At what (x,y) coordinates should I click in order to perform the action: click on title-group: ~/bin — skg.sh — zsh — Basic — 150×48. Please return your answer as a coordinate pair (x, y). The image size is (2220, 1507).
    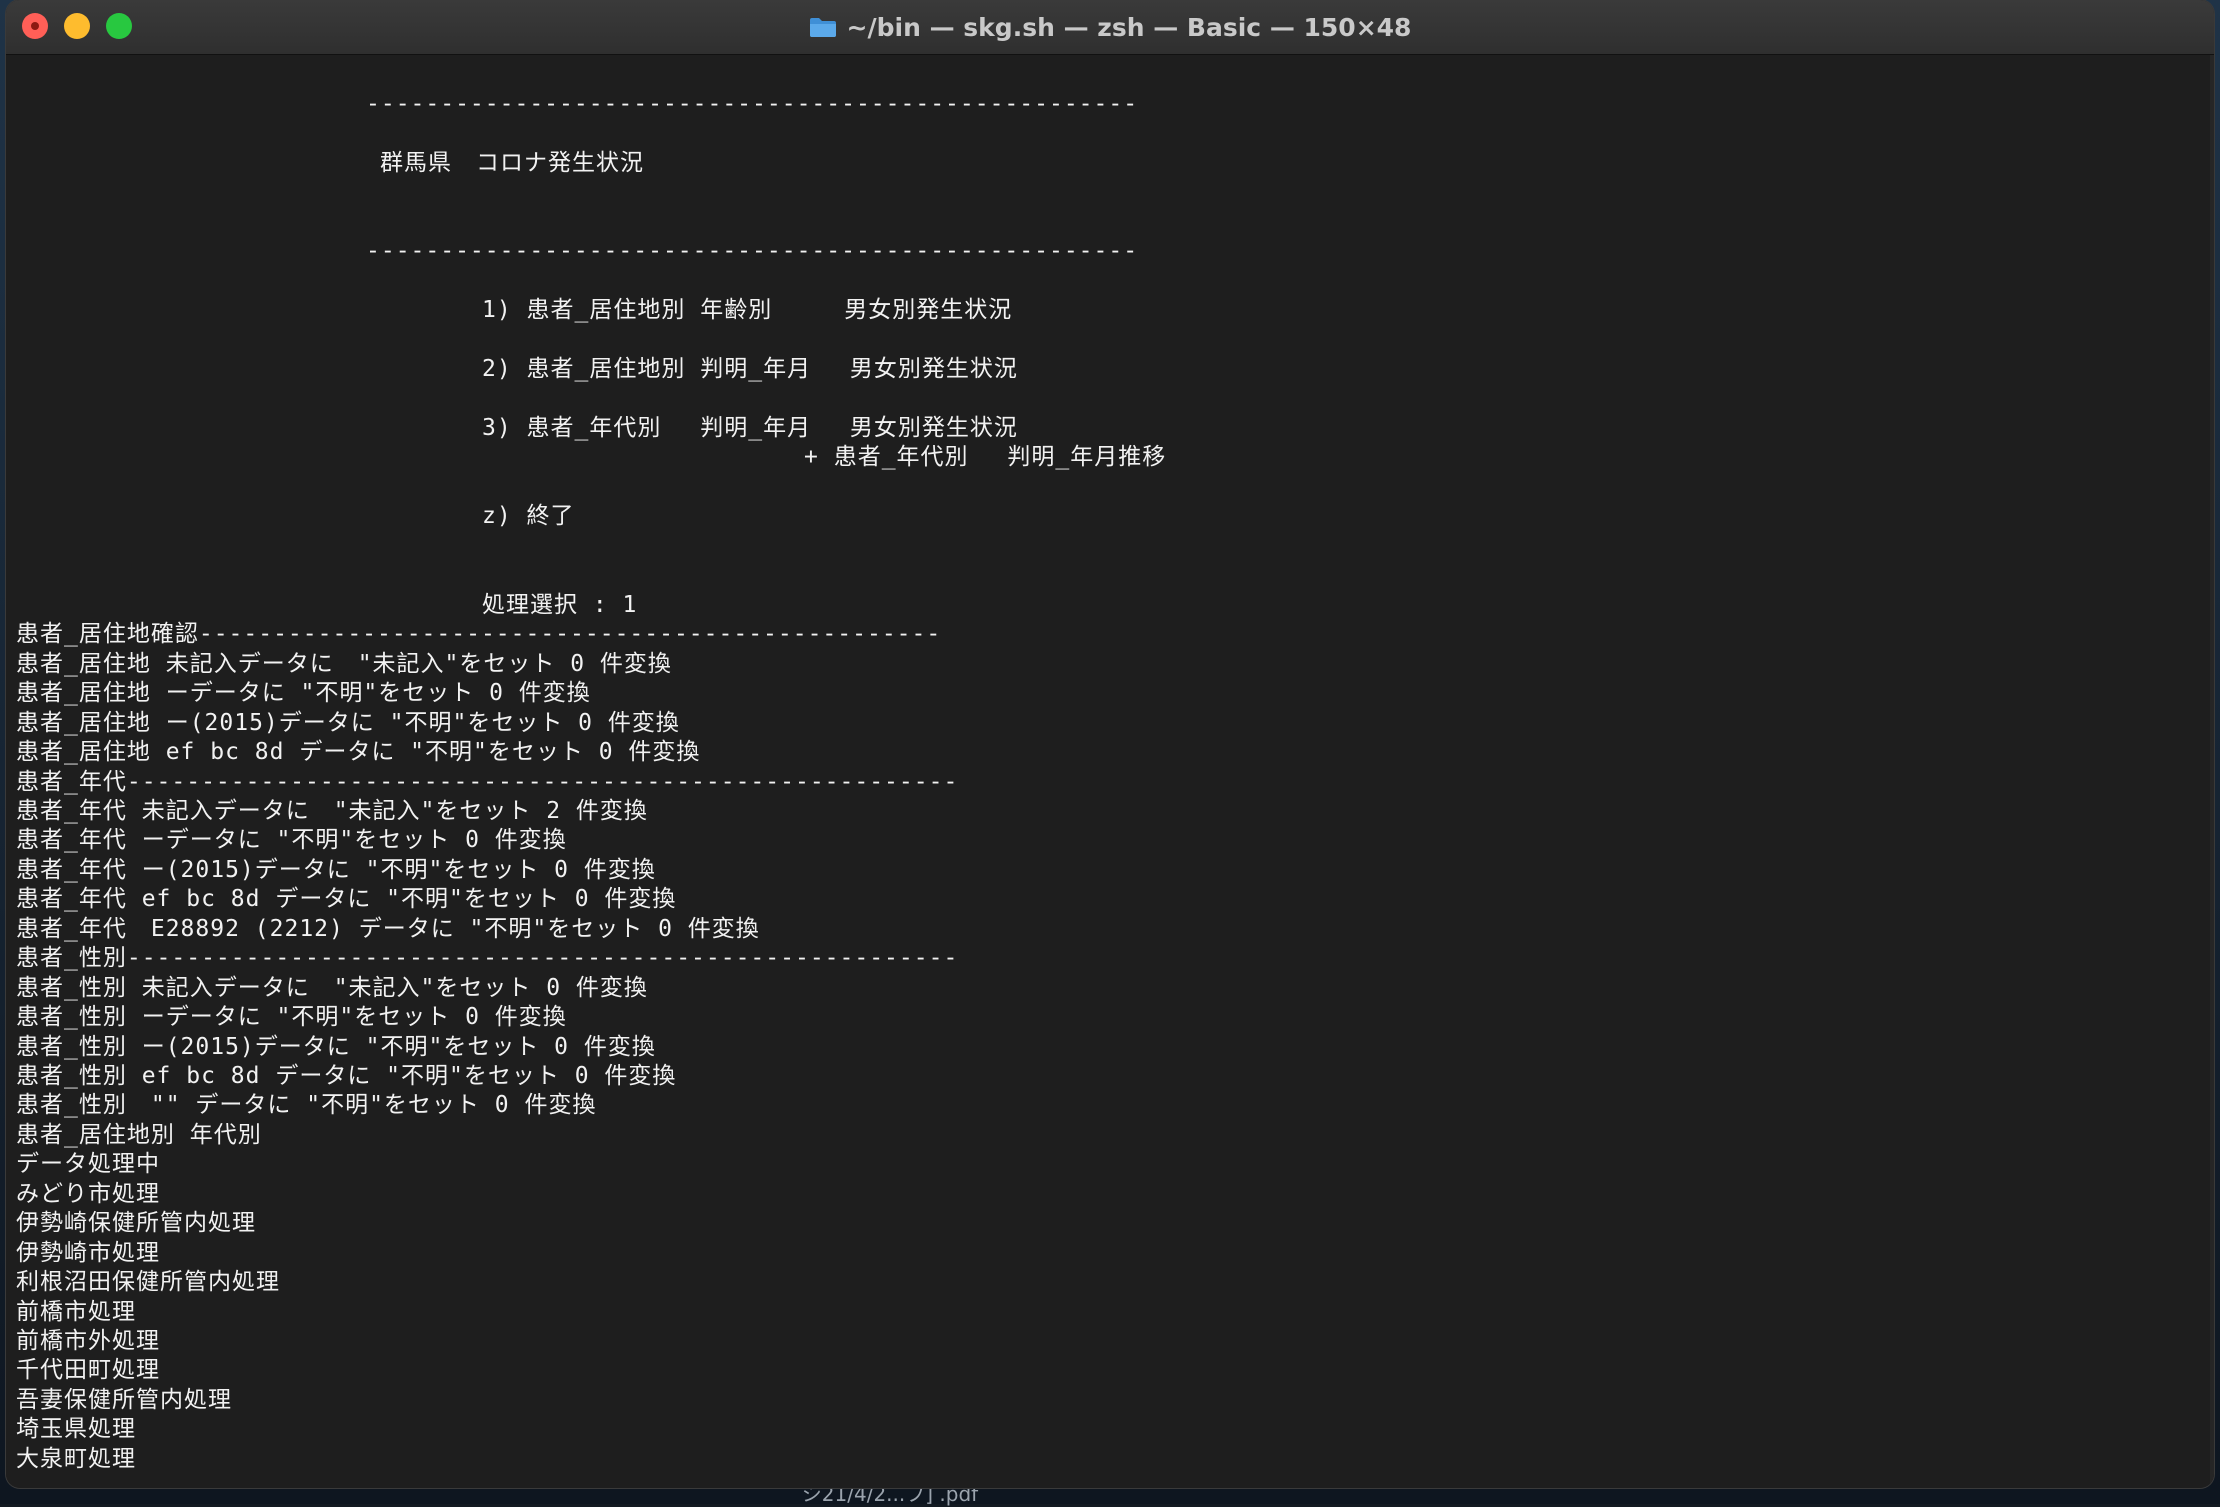
    Looking at the image, I should click on (1110, 27).